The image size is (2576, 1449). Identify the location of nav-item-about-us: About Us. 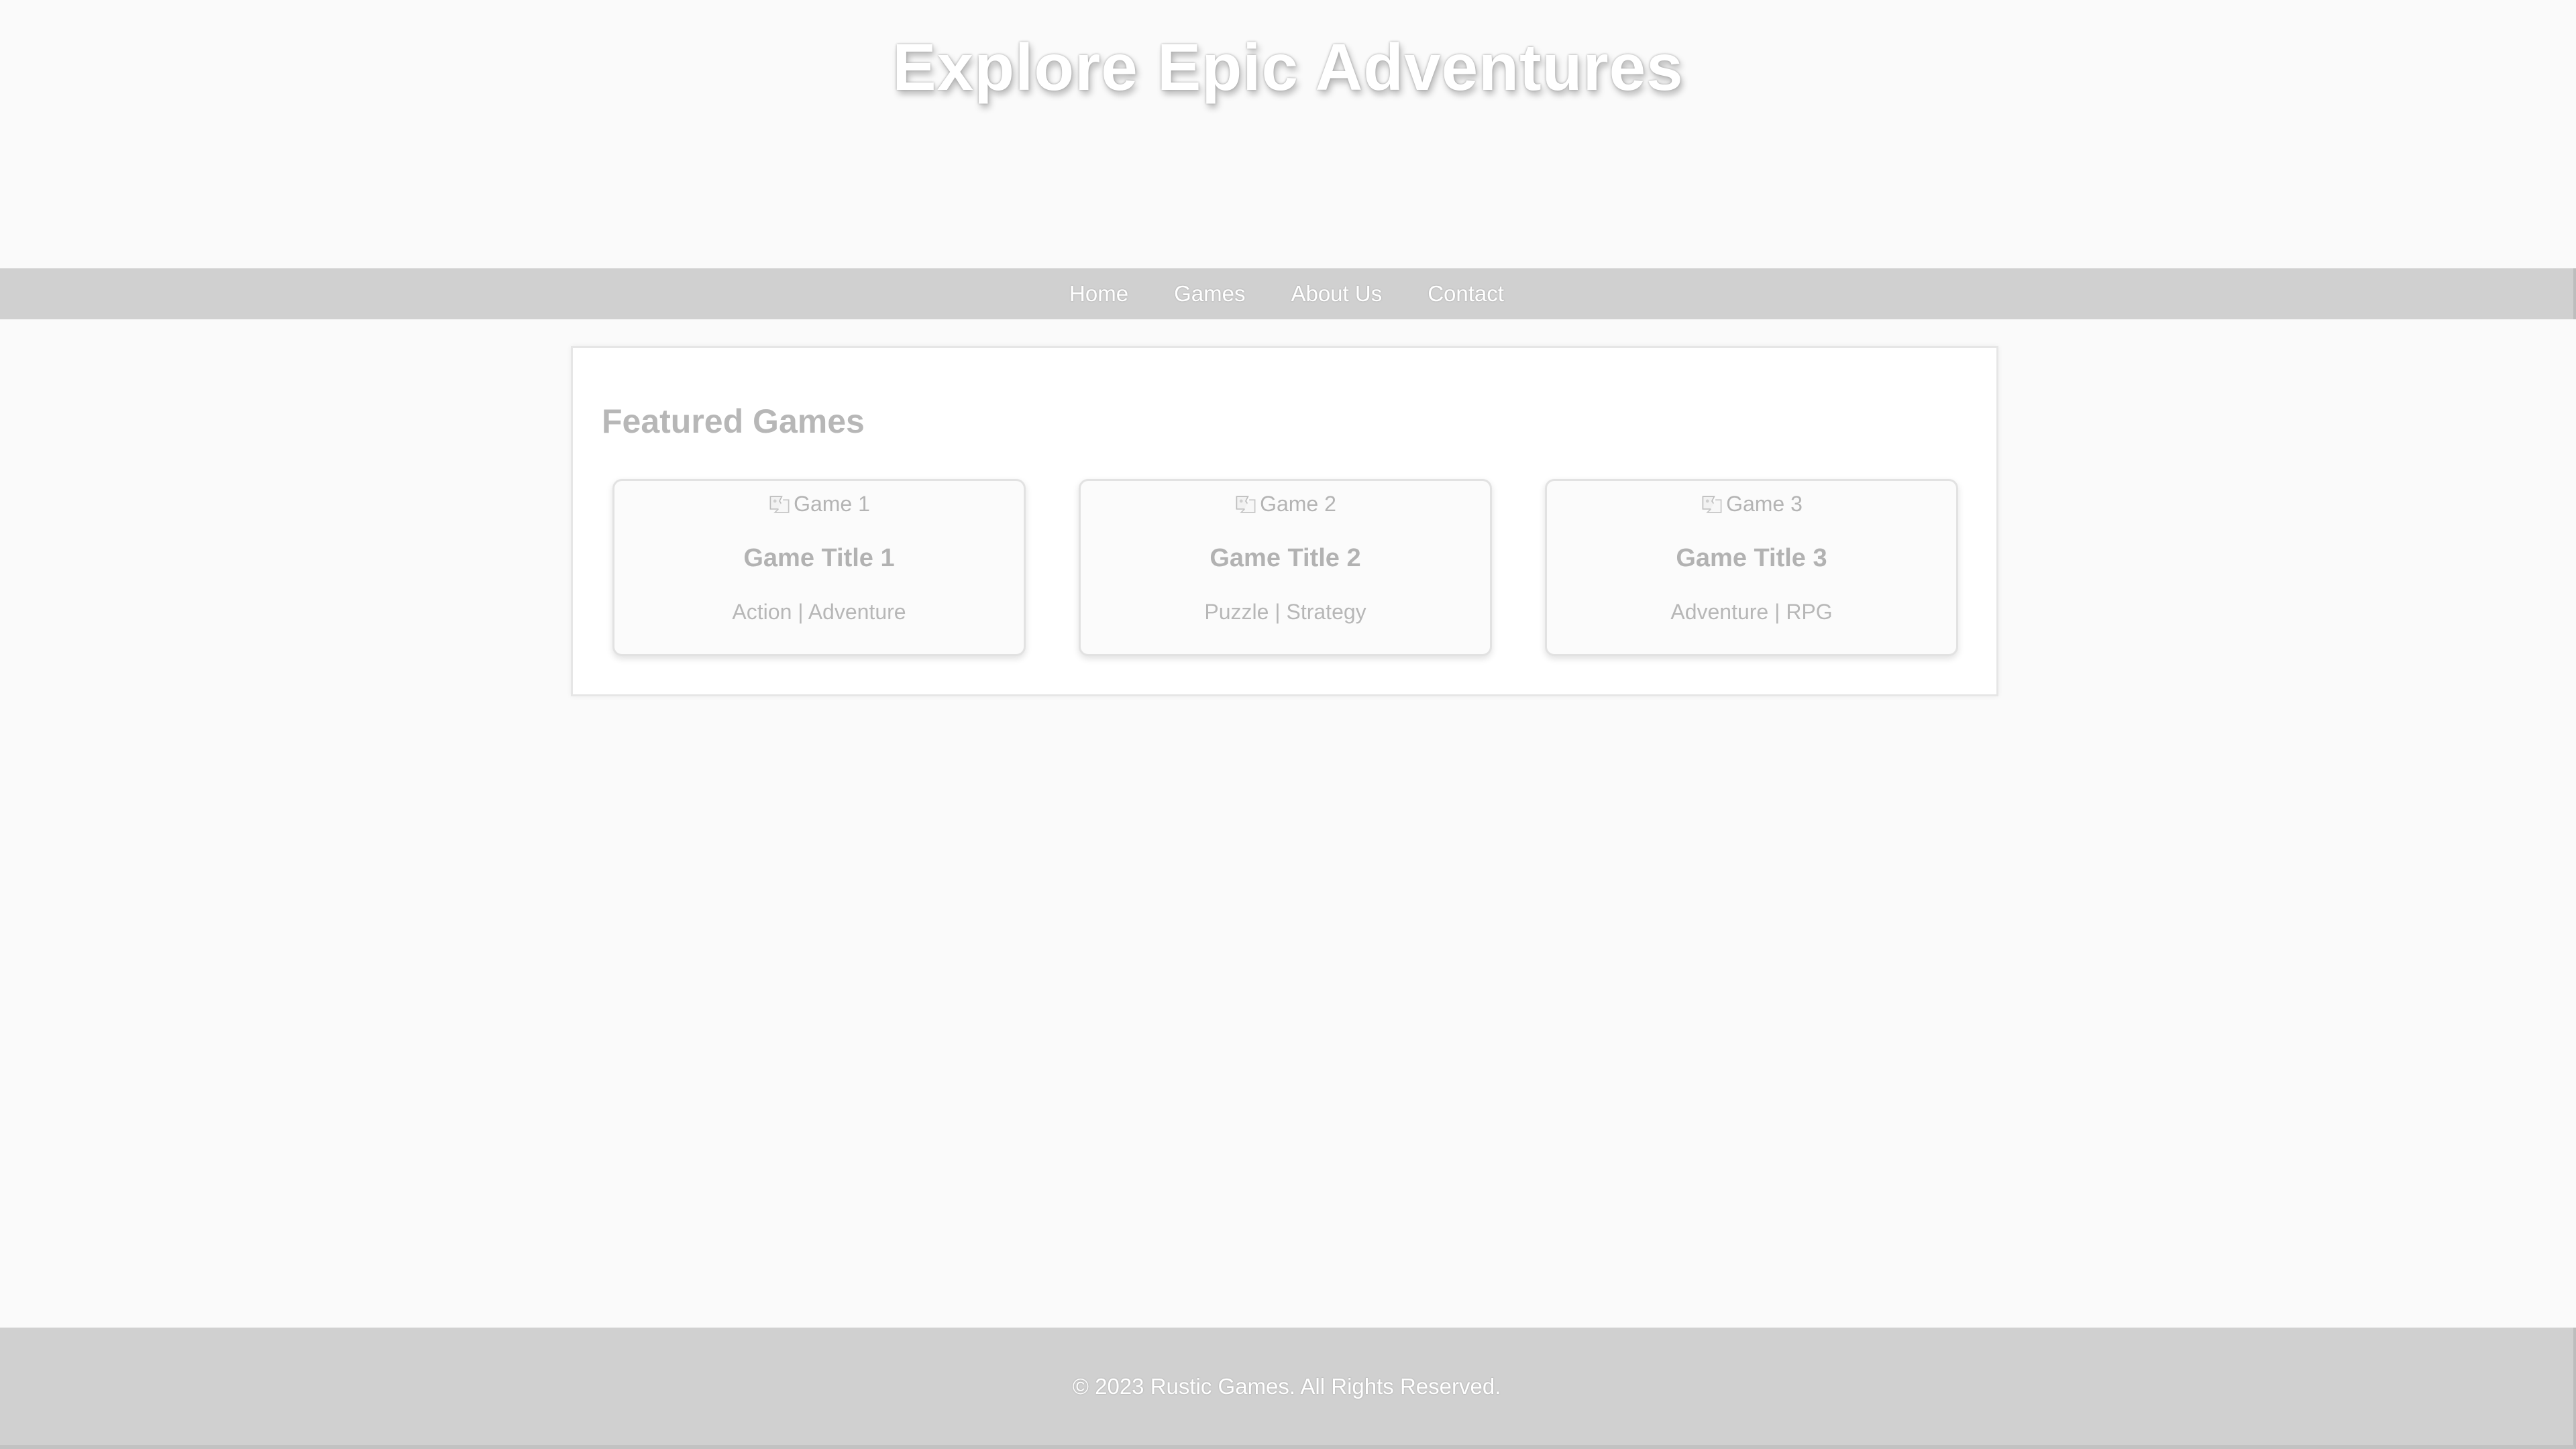
(1336, 294).